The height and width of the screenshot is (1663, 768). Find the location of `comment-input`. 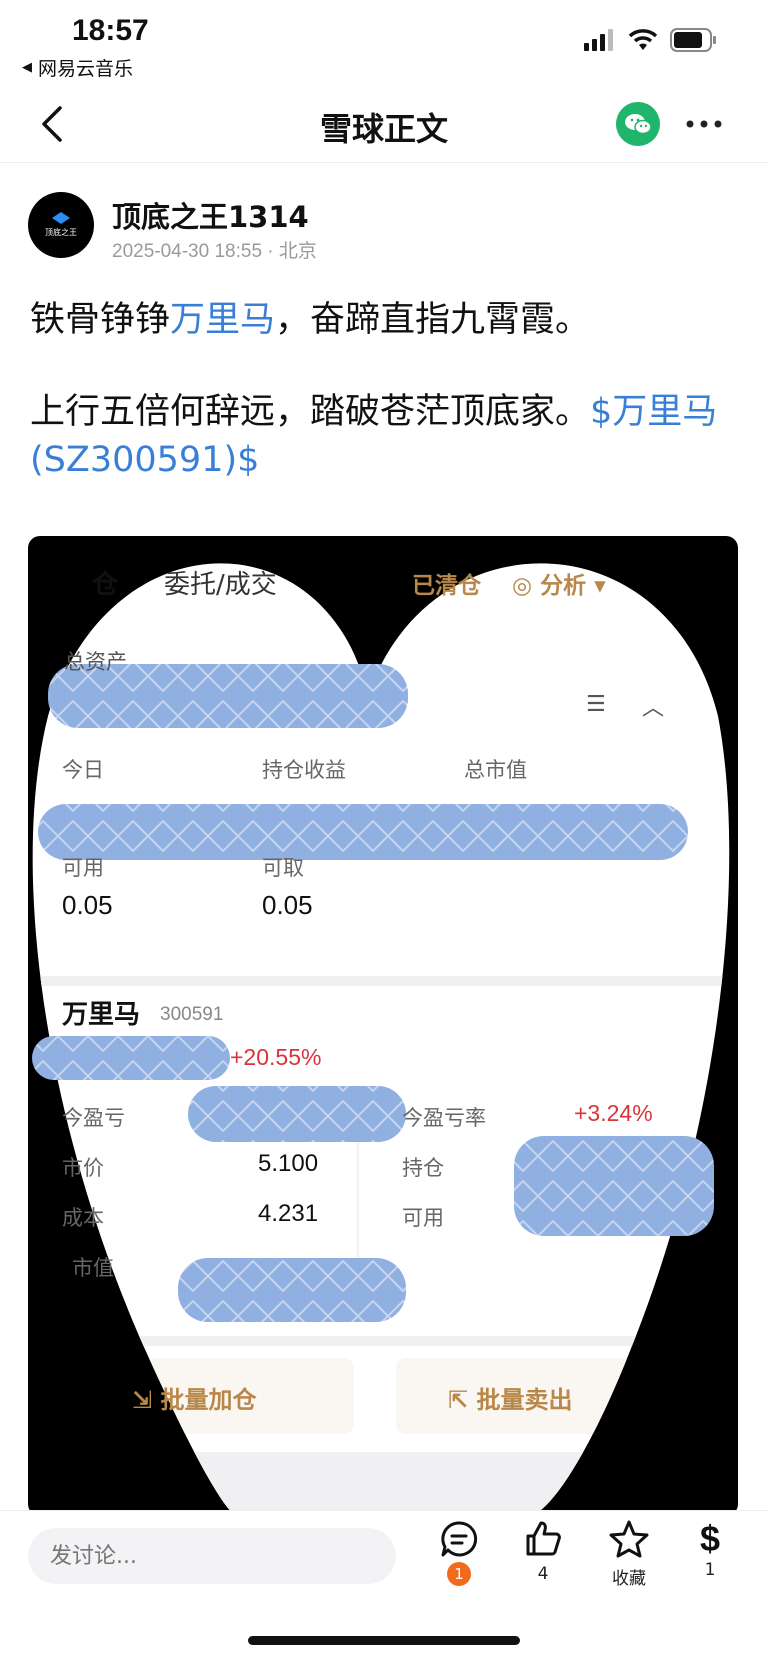

comment-input is located at coordinates (212, 1556).